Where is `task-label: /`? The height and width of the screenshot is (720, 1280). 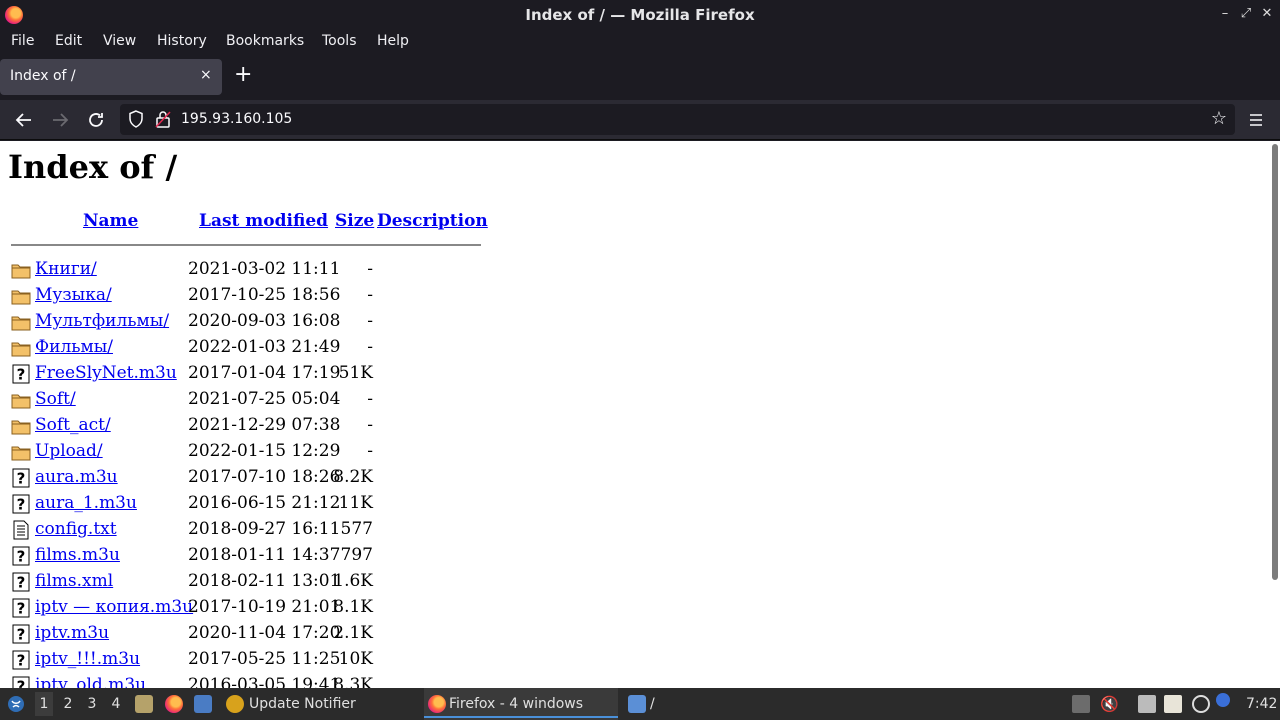 task-label: / is located at coordinates (652, 704).